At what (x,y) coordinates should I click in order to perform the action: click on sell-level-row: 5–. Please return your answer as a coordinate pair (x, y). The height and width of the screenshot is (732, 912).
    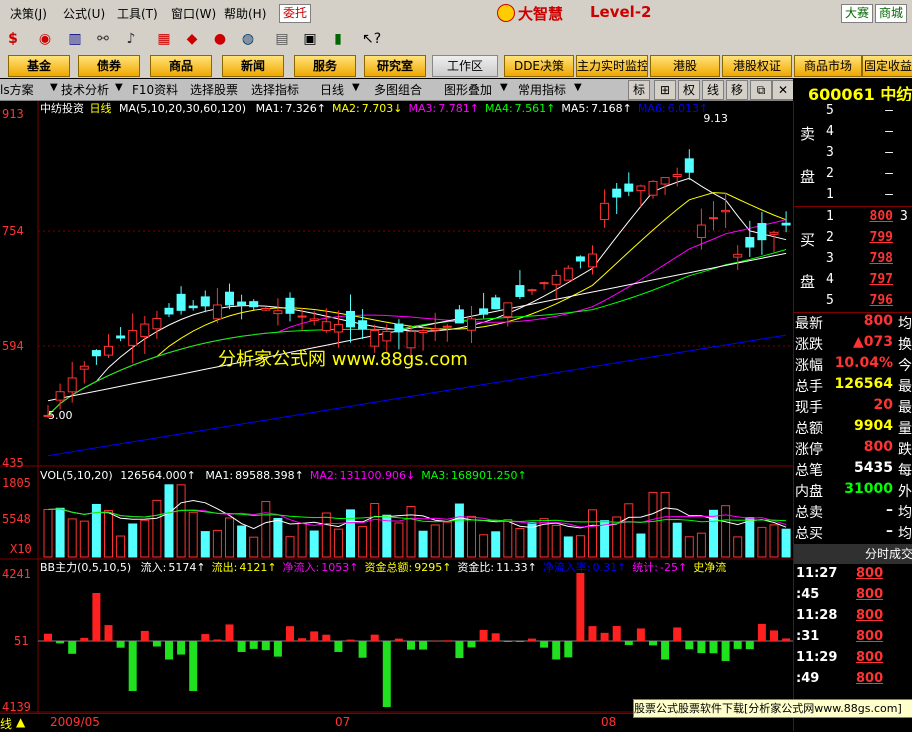
    Looking at the image, I should click on (853, 113).